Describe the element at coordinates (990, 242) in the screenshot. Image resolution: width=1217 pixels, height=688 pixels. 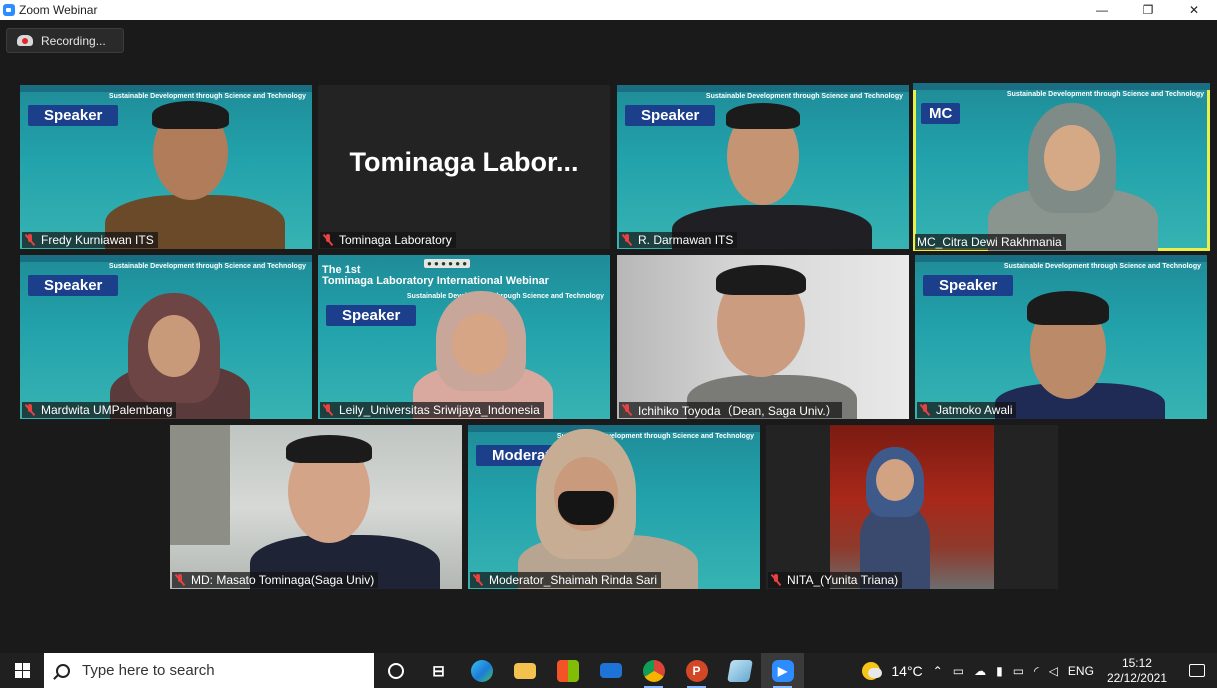
I see `participant-name-label: MC_Citra Dewi Rakhmania` at that location.